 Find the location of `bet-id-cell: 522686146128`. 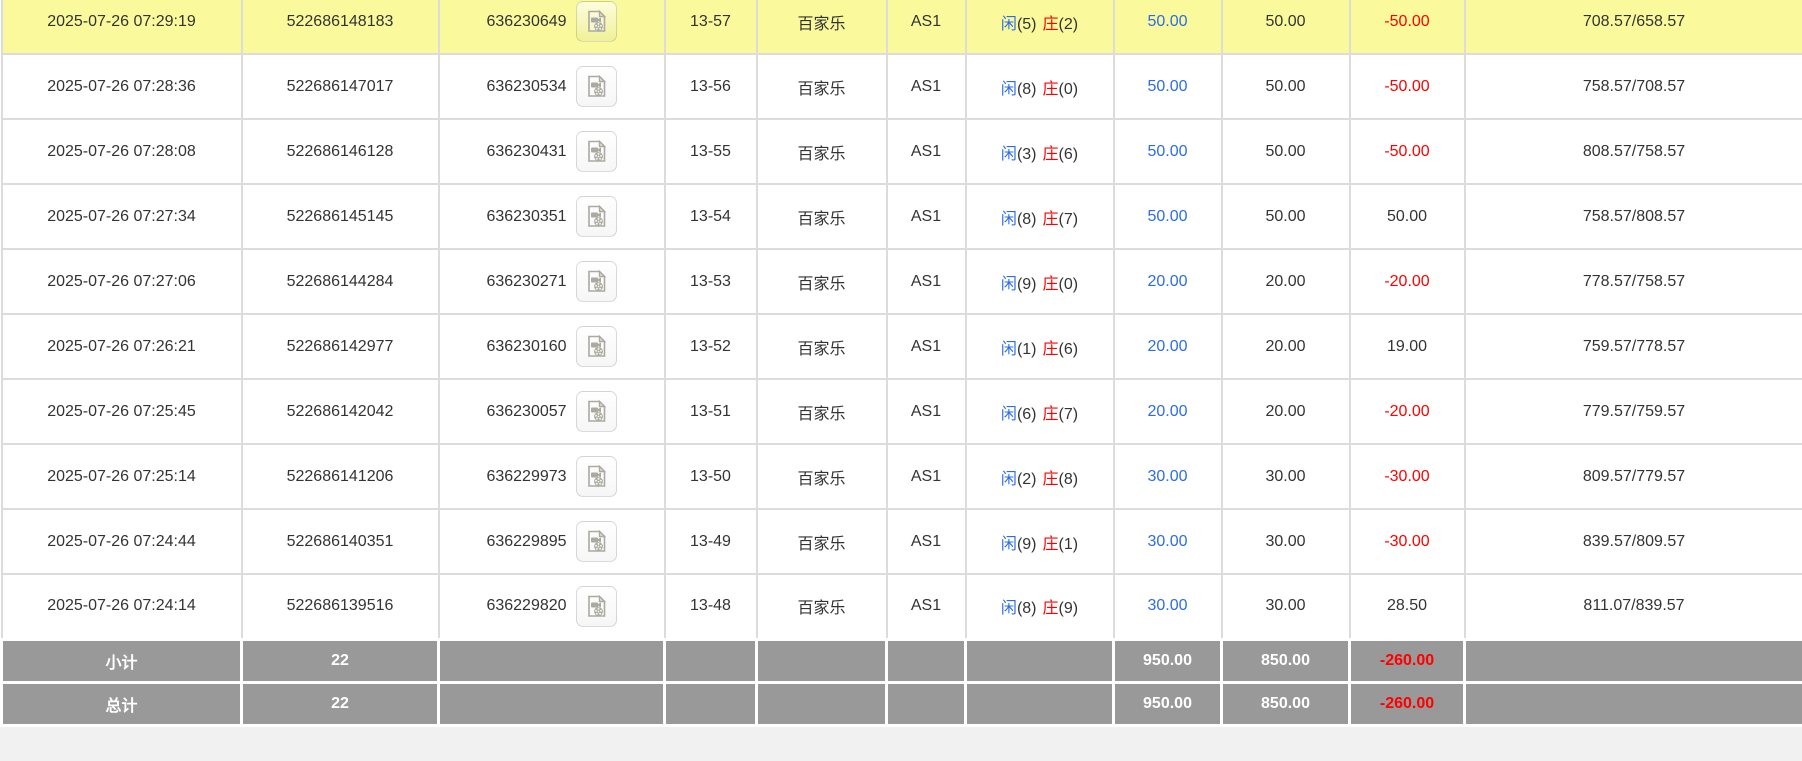

bet-id-cell: 522686146128 is located at coordinates (340, 151).